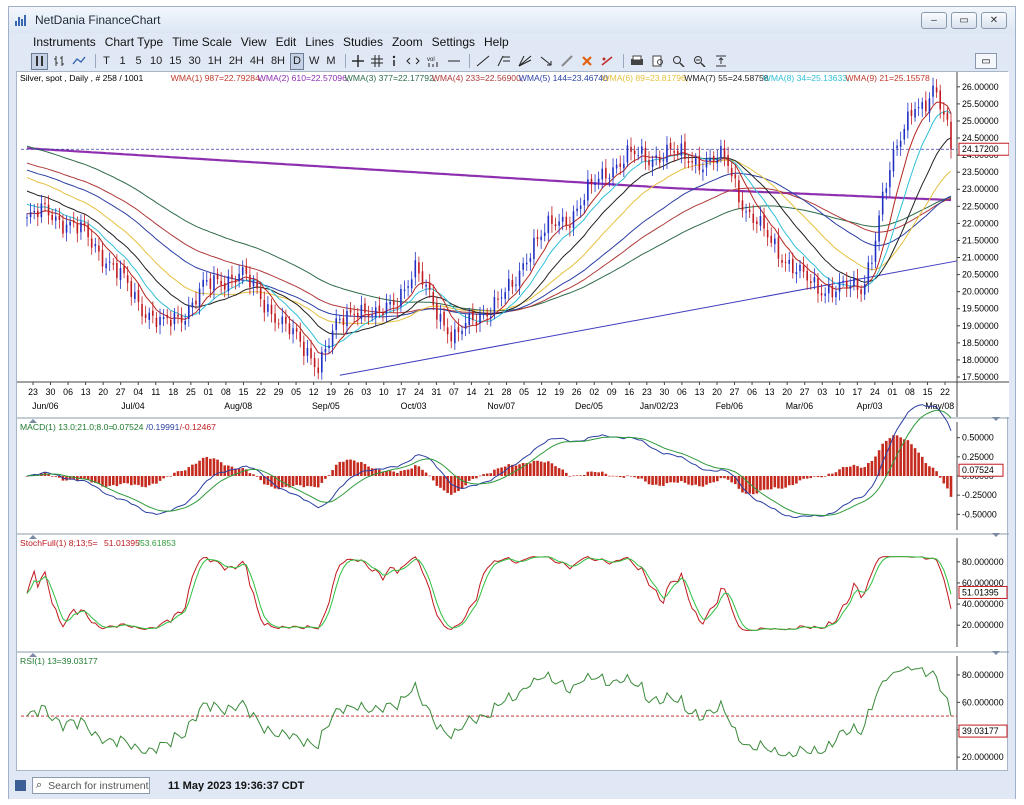 The width and height of the screenshot is (1024, 805). I want to click on timescale-8h: 8H, so click(278, 61).